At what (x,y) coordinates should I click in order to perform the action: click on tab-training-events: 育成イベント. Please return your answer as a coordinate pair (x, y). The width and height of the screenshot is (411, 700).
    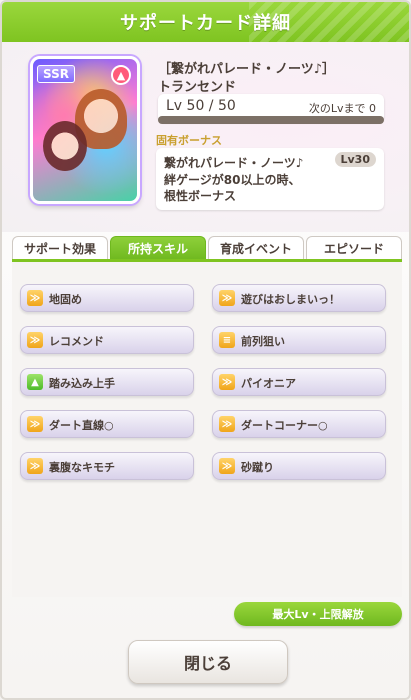
    Looking at the image, I should click on (256, 248).